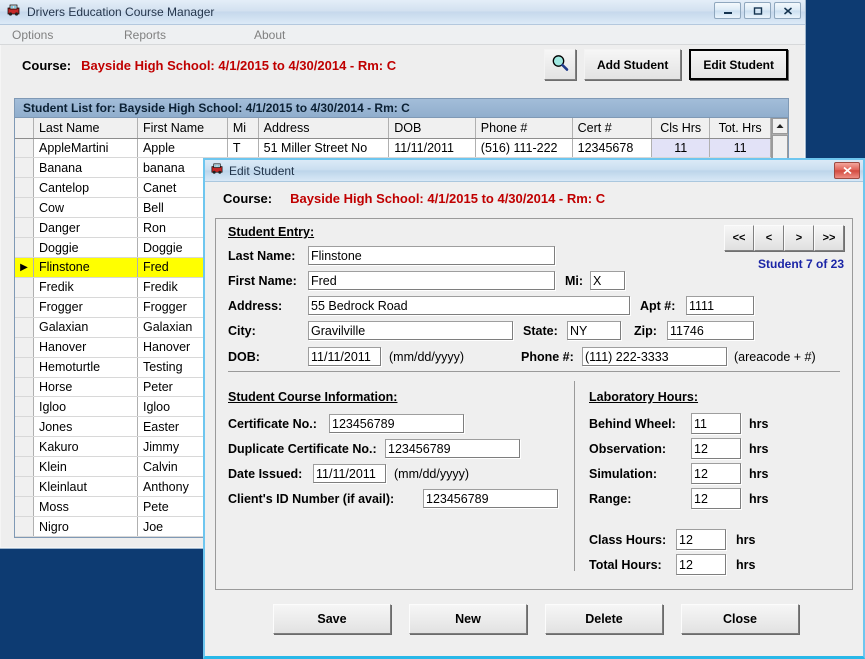 The width and height of the screenshot is (865, 659). I want to click on delete-button: Delete, so click(604, 619).